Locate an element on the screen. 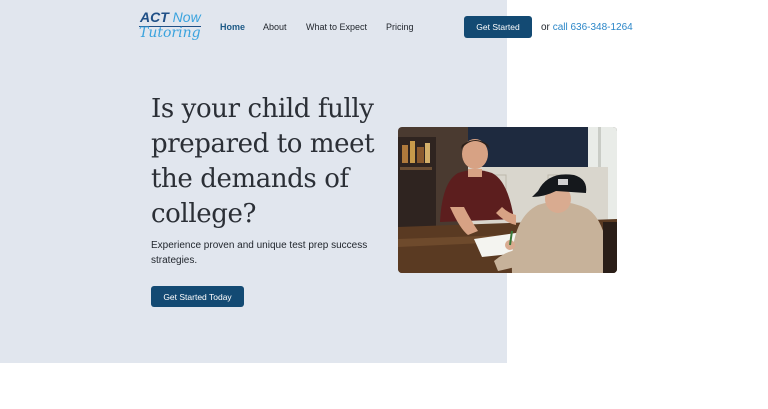 This screenshot has height=409, width=768. call-info: or call 636-348-1264 is located at coordinates (587, 27).